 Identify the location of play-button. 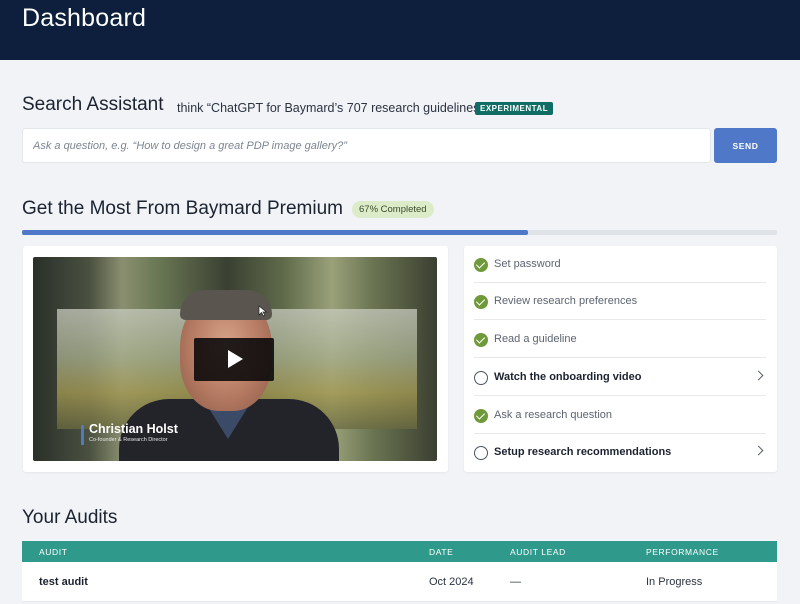
(234, 359).